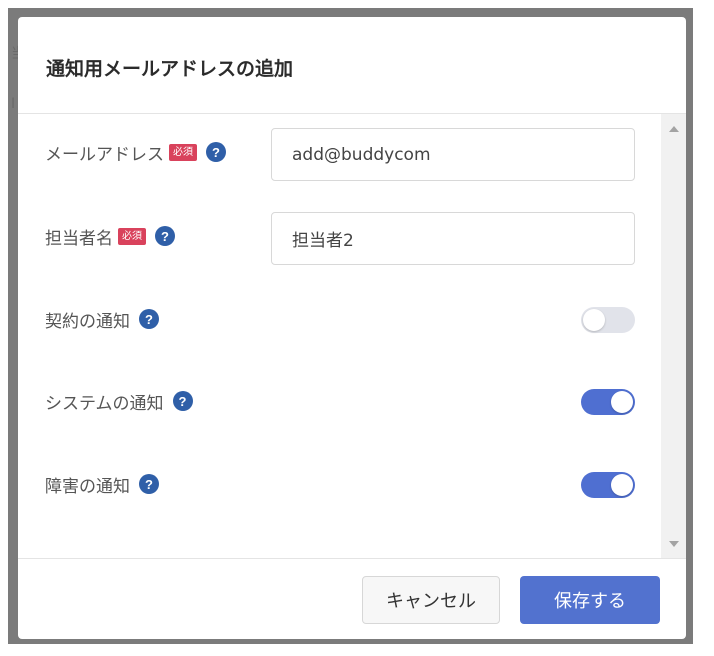  I want to click on contract-notification-label: 契約の通知, so click(87, 321).